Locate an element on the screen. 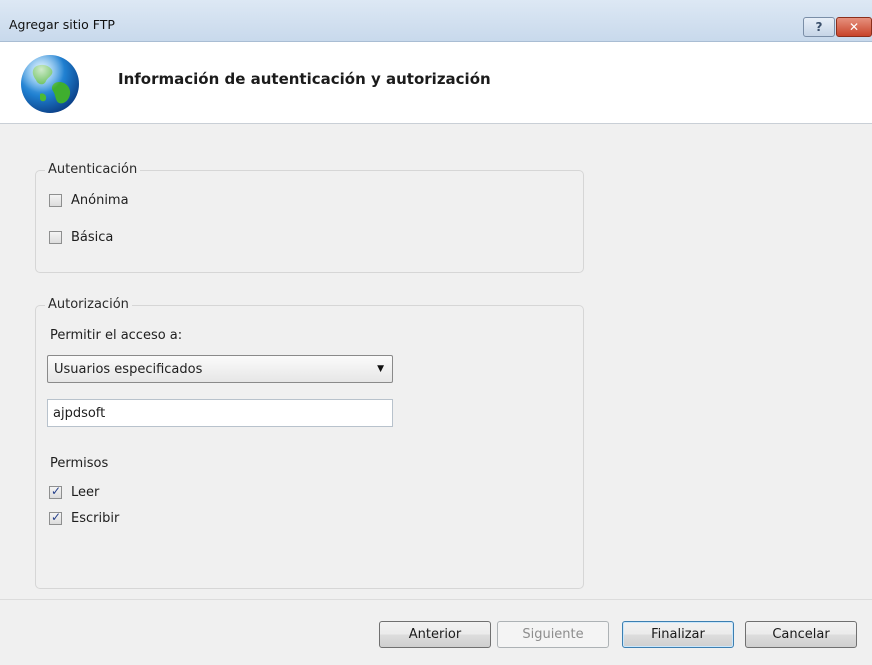 The width and height of the screenshot is (872, 665). anonymous-label: Anónima is located at coordinates (100, 200).